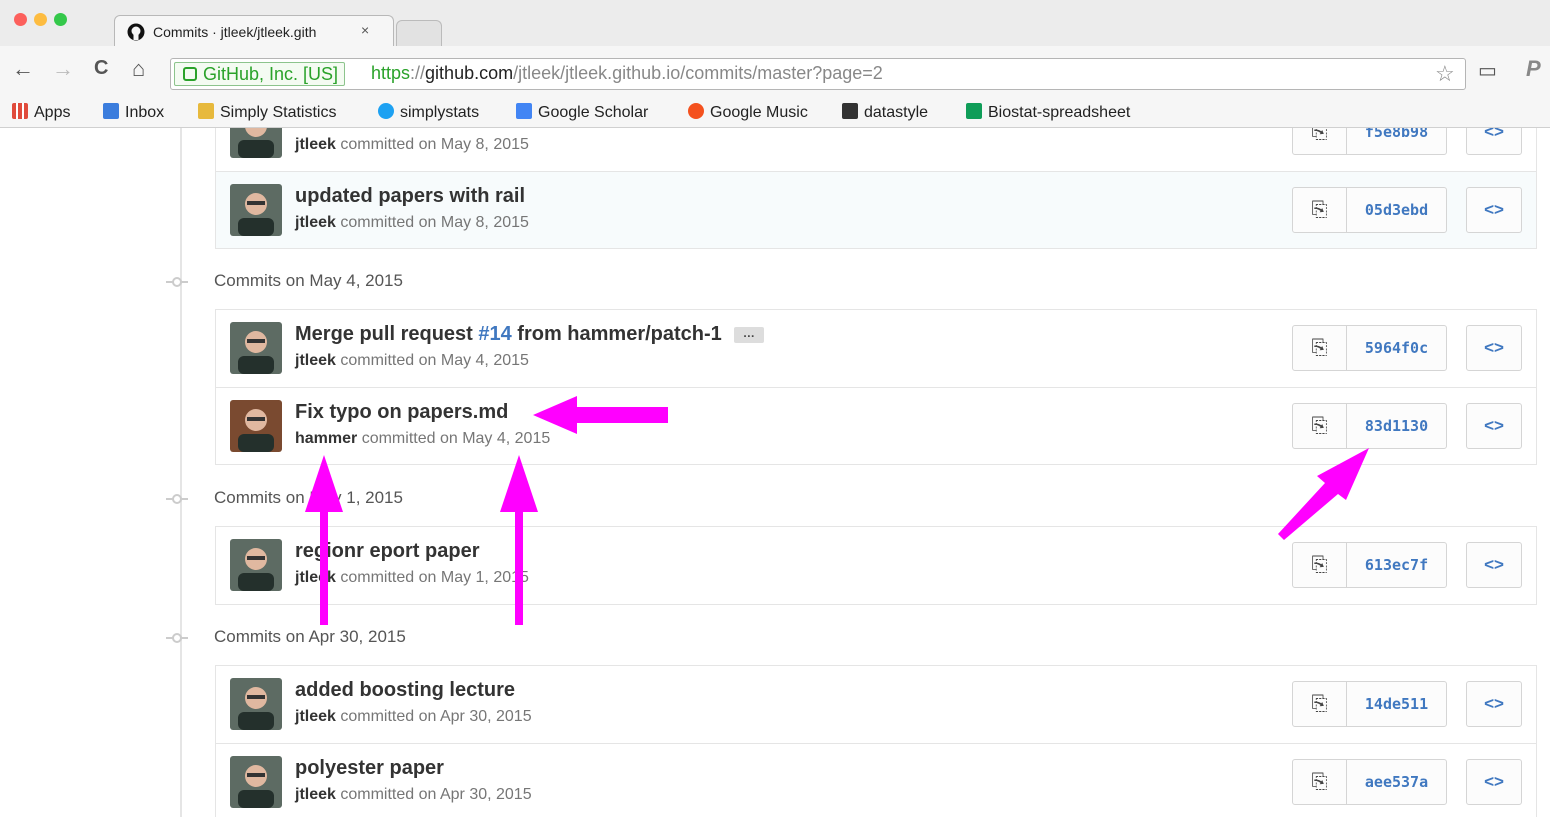 The height and width of the screenshot is (817, 1550). I want to click on commit-meta: hammer committed on May 4, 2015, so click(422, 439).